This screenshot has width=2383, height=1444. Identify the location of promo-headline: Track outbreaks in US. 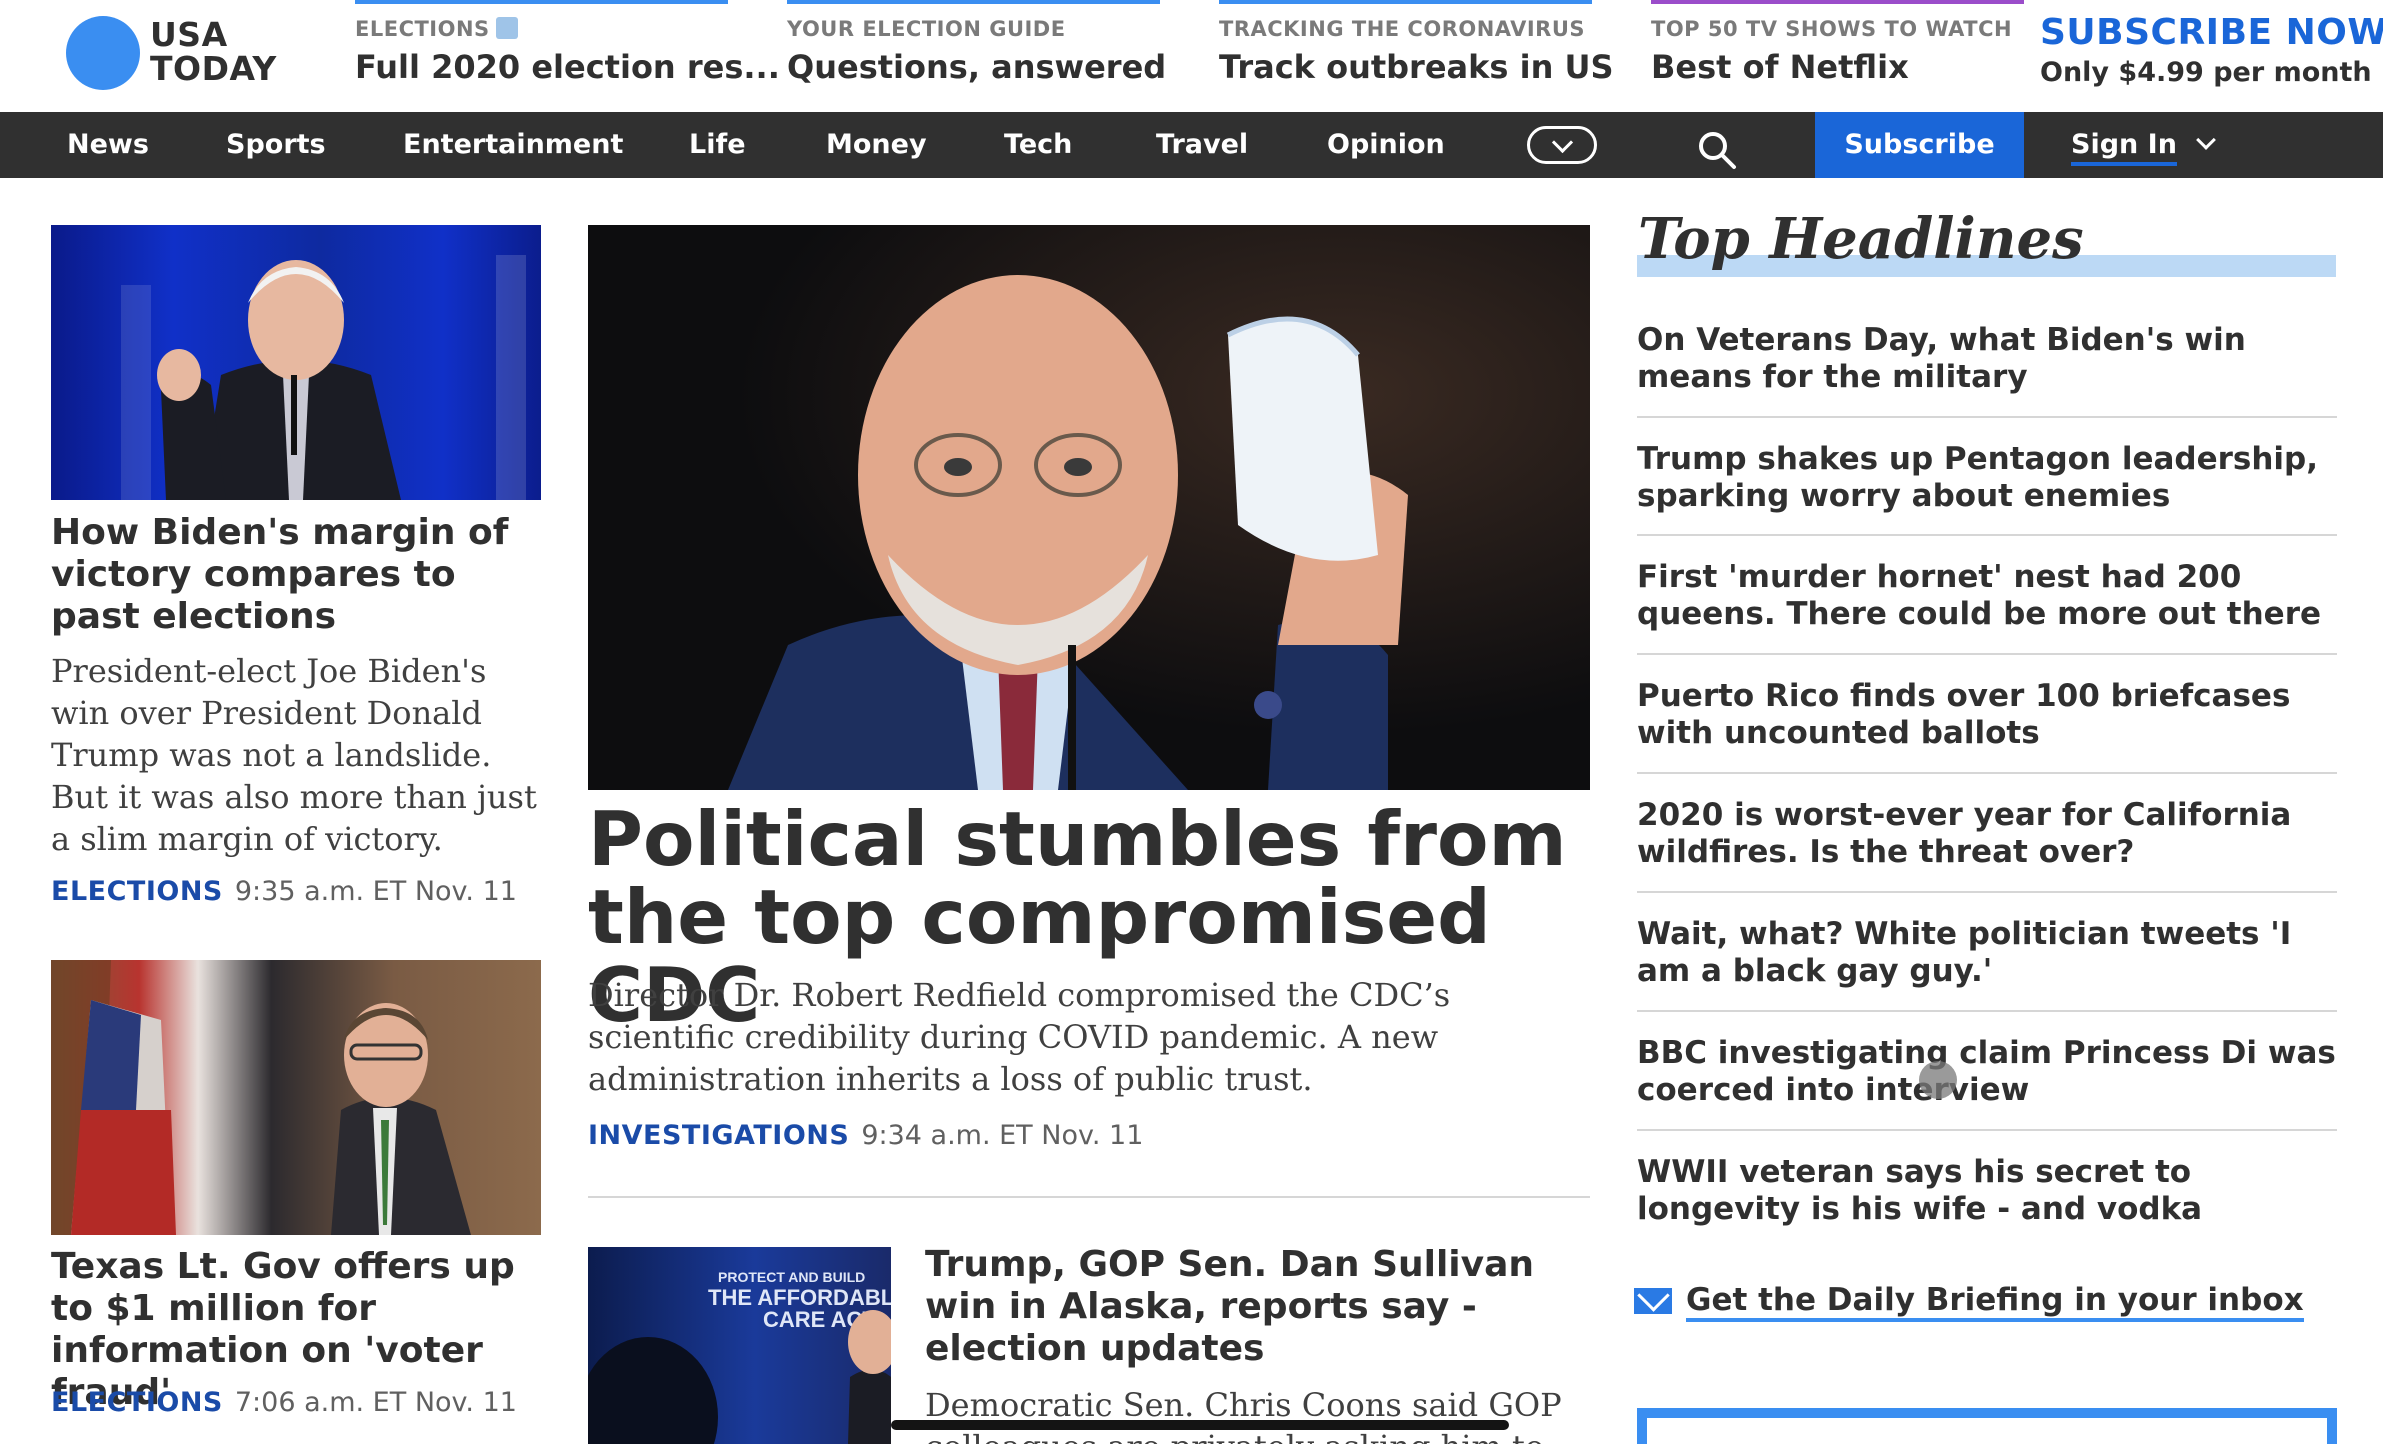
(1416, 67).